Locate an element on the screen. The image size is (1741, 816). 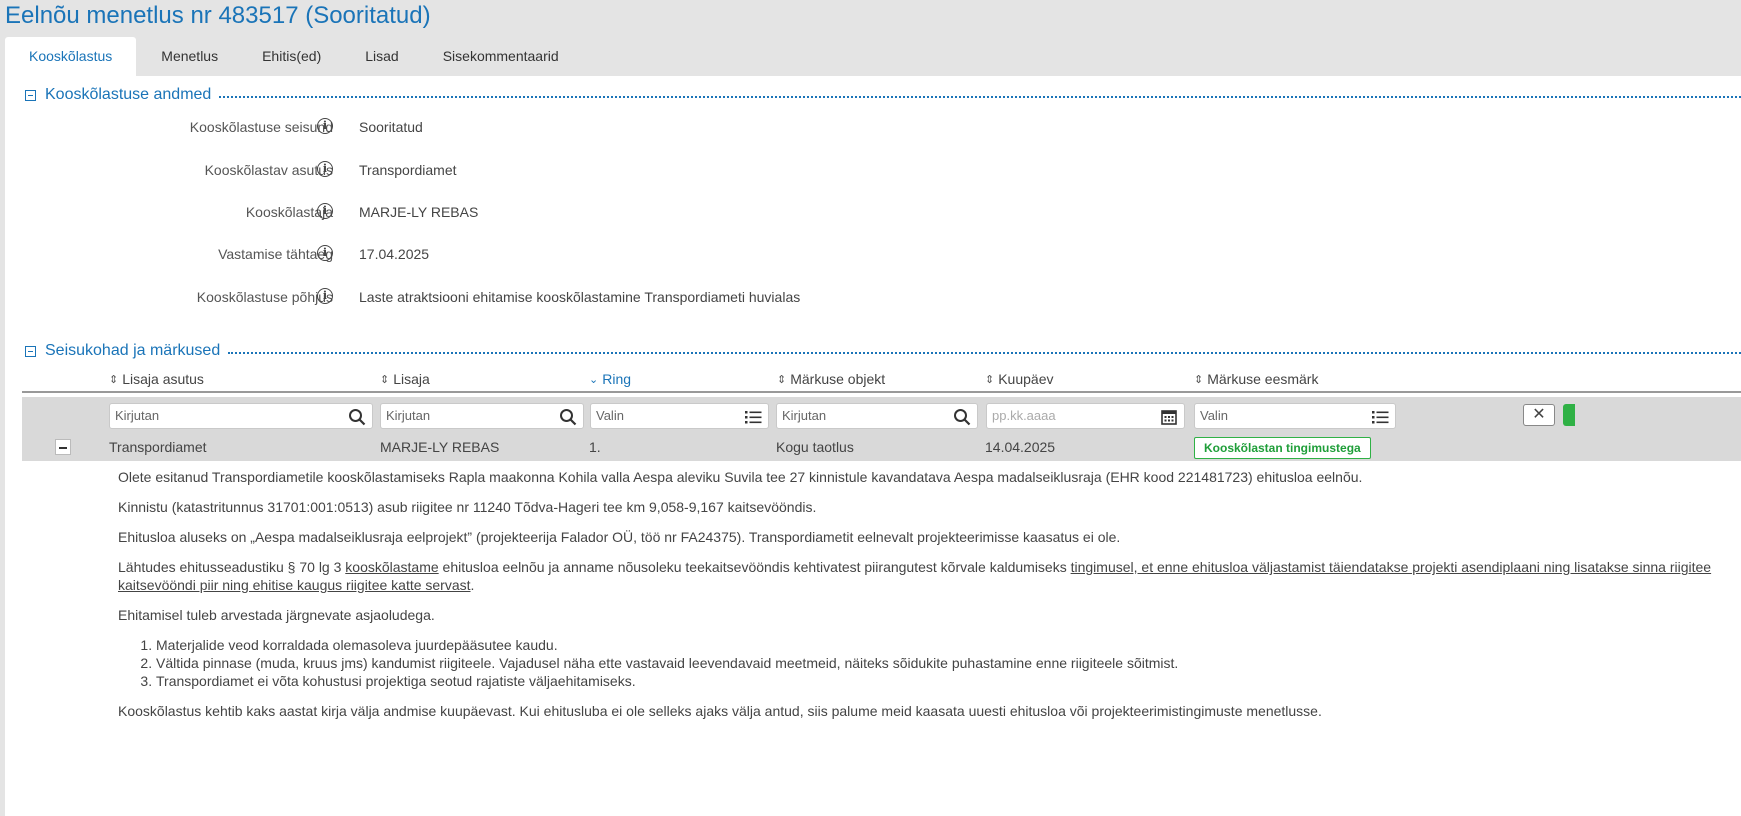
column-label: Lisaja asutus is located at coordinates (163, 379).